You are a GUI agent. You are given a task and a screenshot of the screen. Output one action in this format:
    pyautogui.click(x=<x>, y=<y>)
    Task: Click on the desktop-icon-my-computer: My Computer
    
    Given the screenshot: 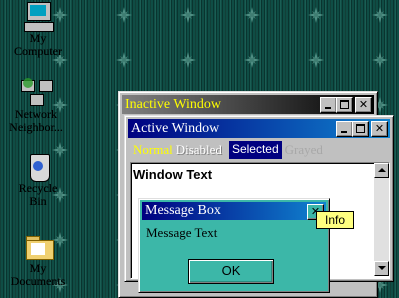 What is the action you would take?
    pyautogui.click(x=38, y=30)
    